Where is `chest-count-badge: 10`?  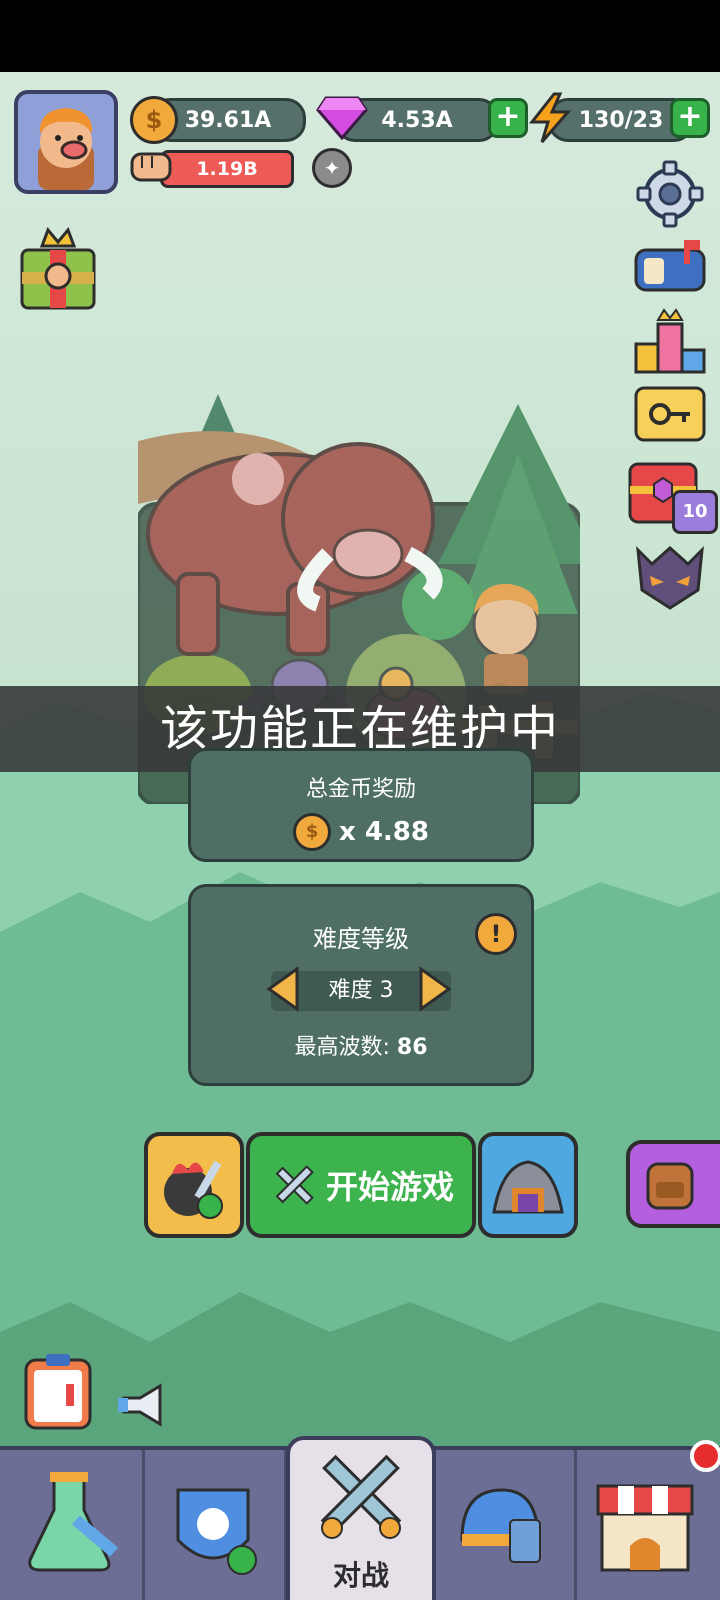
chest-count-badge: 10 is located at coordinates (695, 512).